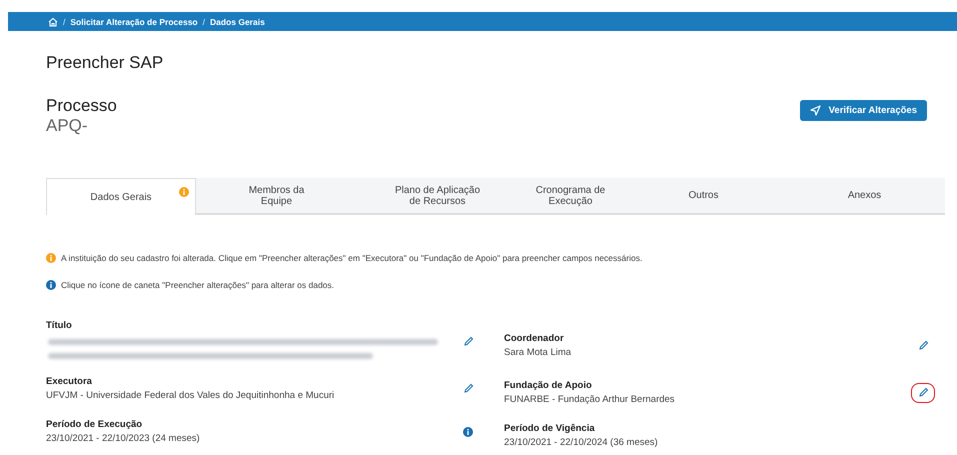  What do you see at coordinates (121, 196) in the screenshot?
I see `tab: Dados Gerais` at bounding box center [121, 196].